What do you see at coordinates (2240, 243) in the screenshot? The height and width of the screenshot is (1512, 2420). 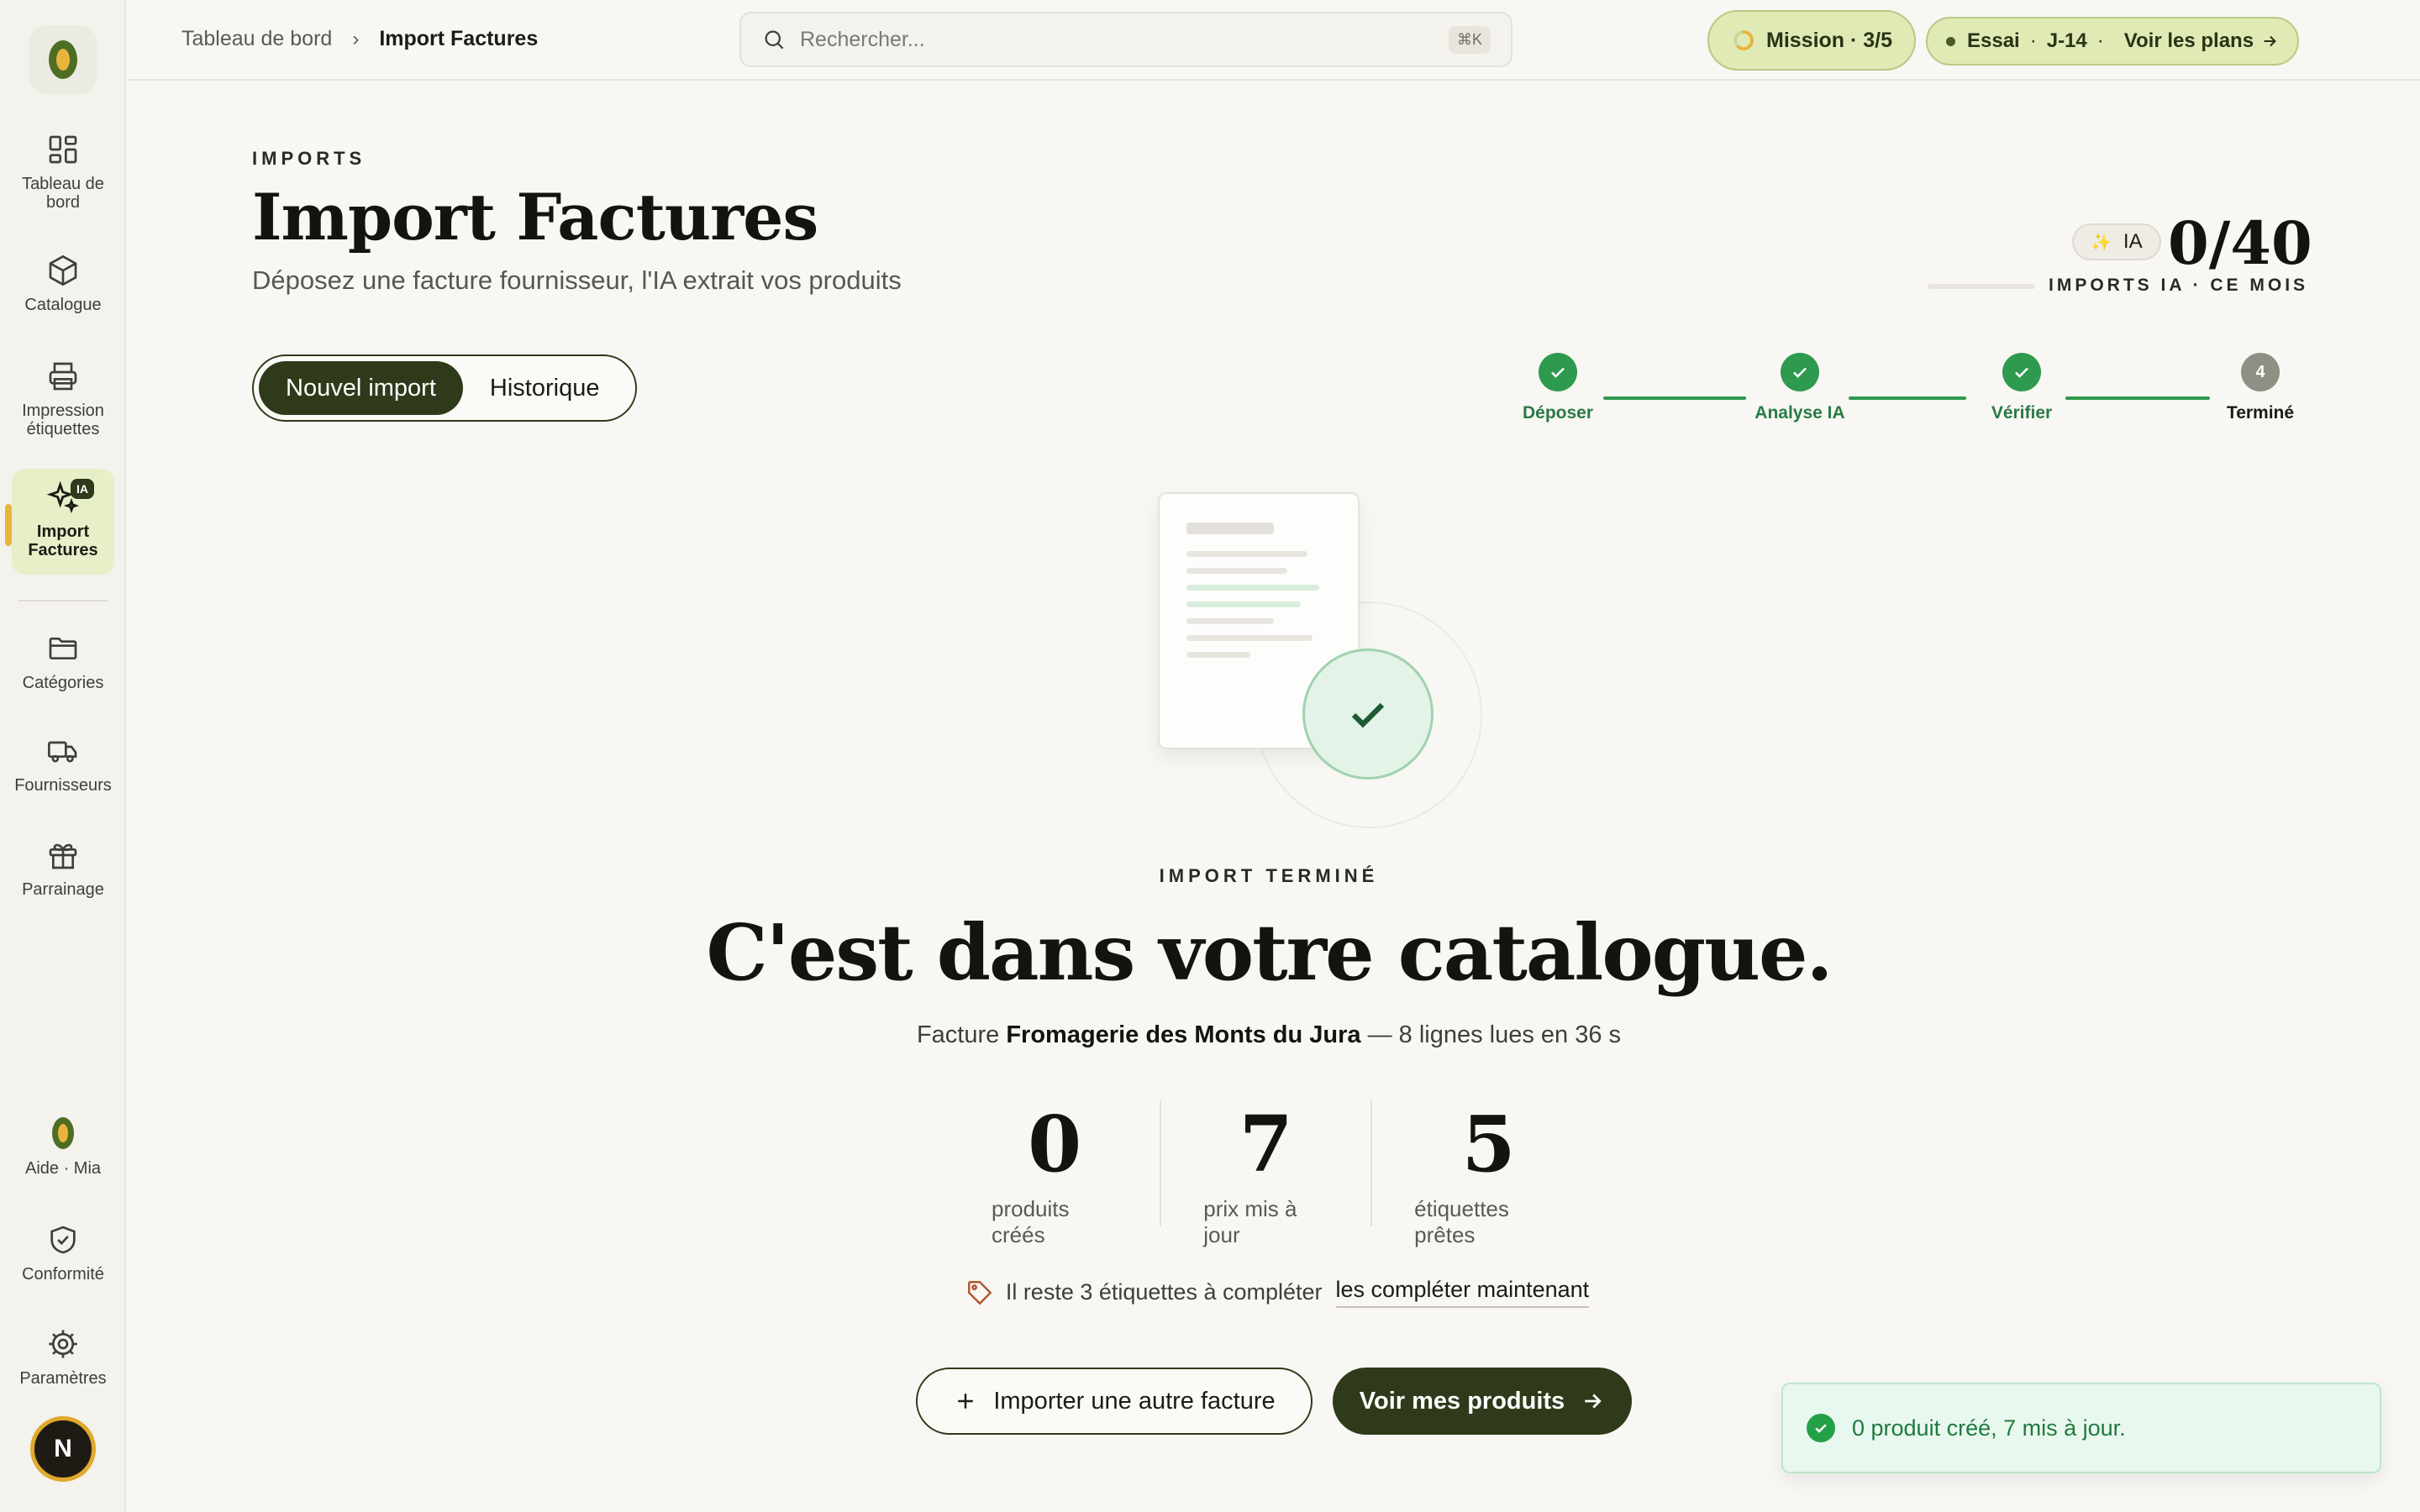 I see `ia-usage-count: 0/40` at bounding box center [2240, 243].